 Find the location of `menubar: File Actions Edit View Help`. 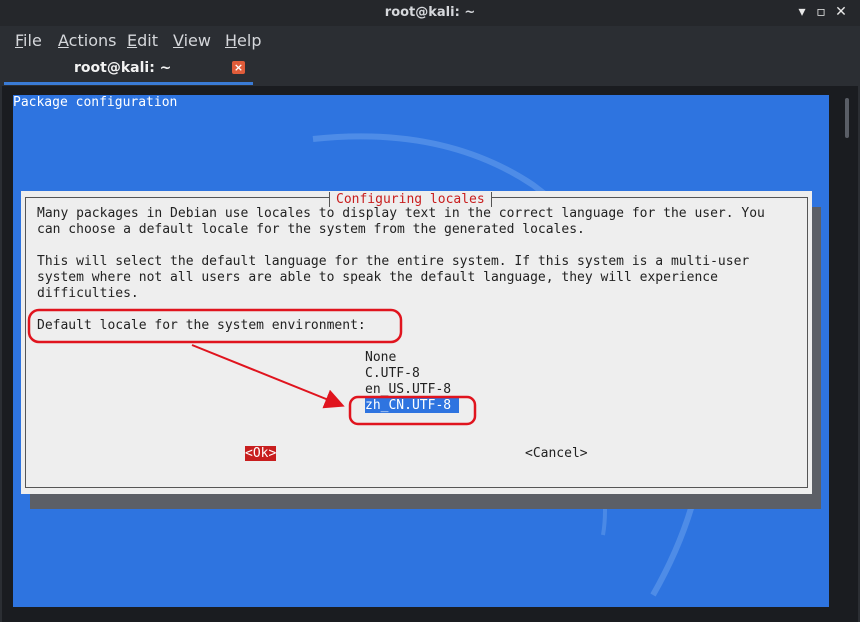

menubar: File Actions Edit View Help is located at coordinates (430, 41).